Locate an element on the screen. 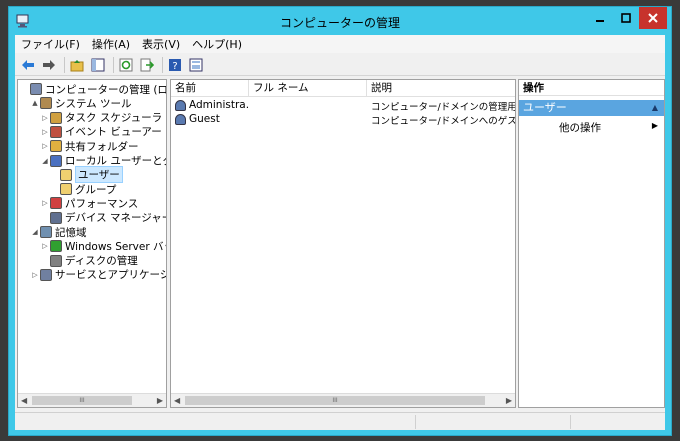  list-horizontal-scrollbar: ◀ III ▶ is located at coordinates (343, 400).